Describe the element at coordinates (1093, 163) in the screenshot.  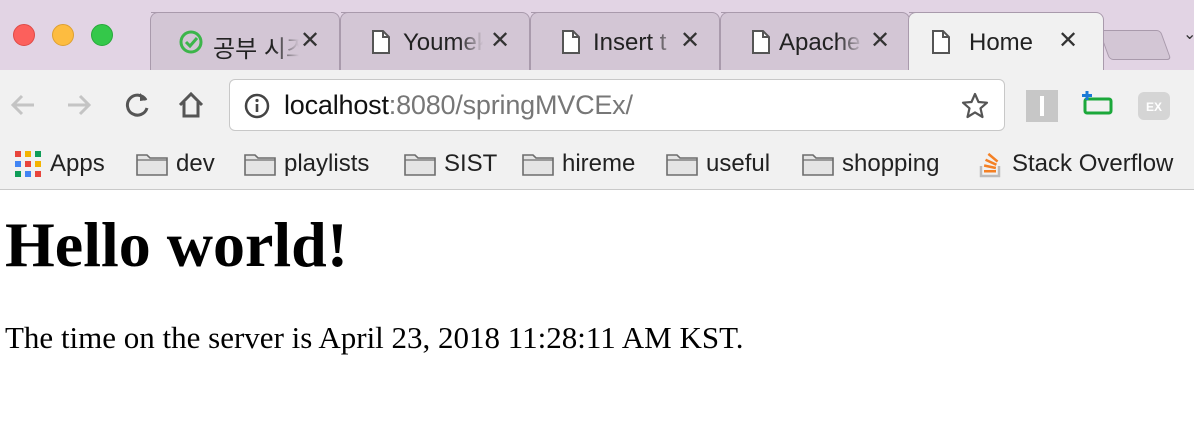
I see `bookmark-label: Stack Overflow` at that location.